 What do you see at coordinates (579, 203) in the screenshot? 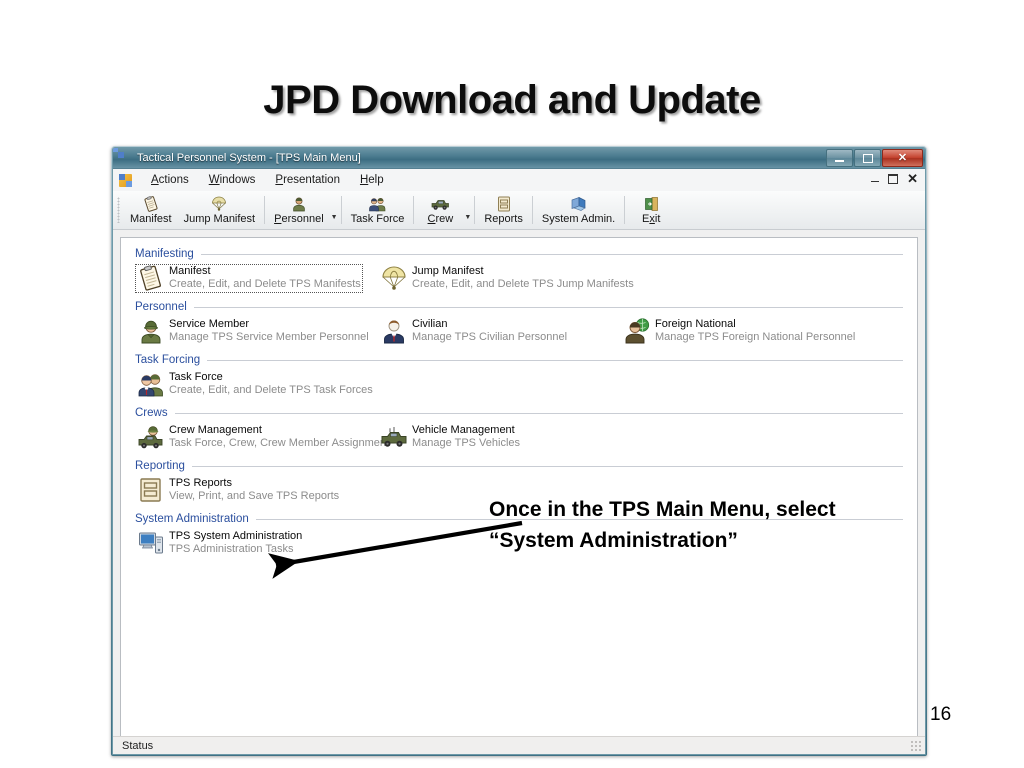
I see `system-admin-icon` at bounding box center [579, 203].